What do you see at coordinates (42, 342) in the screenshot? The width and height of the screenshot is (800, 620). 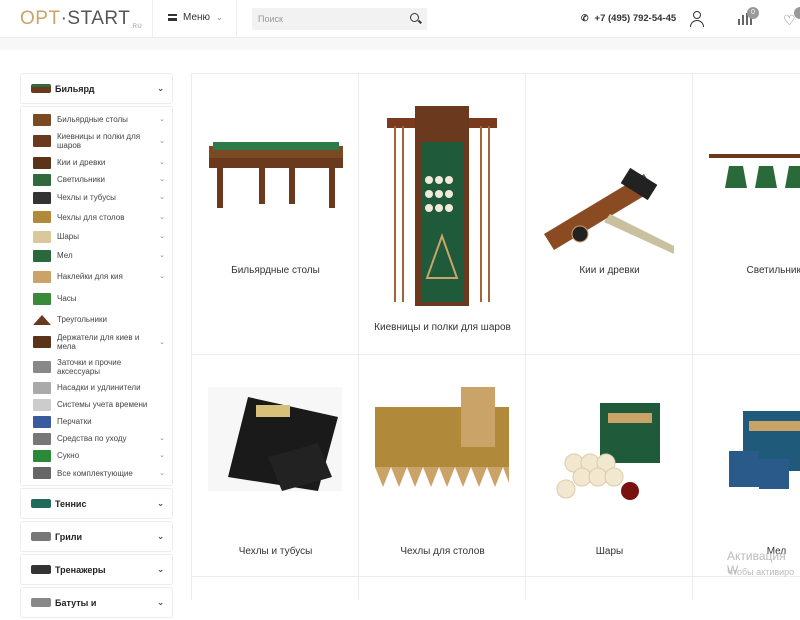 I see `holder-icon` at bounding box center [42, 342].